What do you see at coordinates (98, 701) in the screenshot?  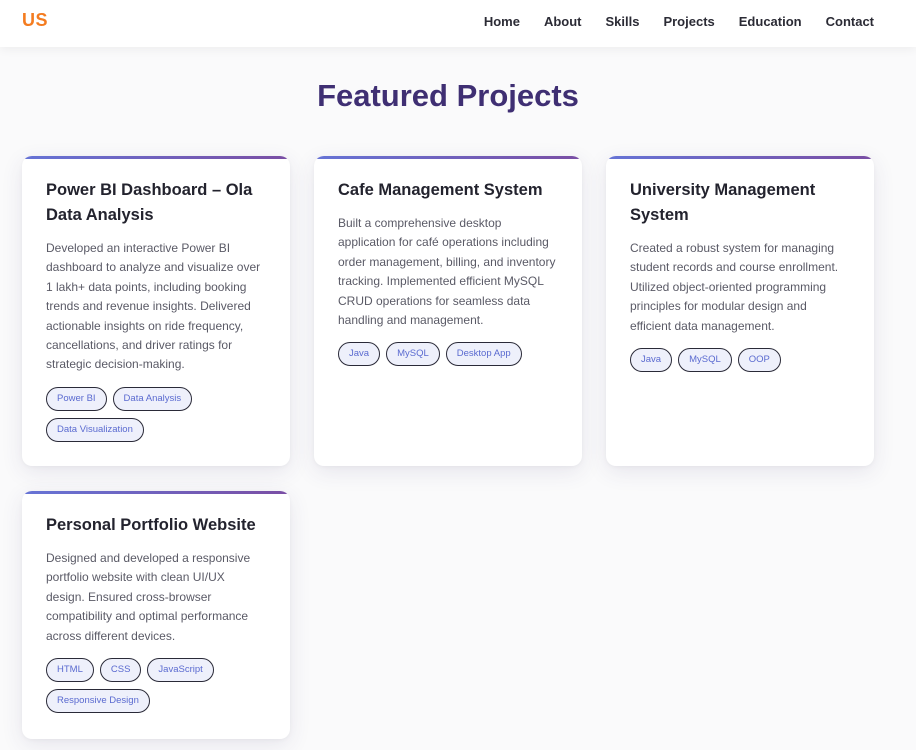 I see `tag: Responsive Design` at bounding box center [98, 701].